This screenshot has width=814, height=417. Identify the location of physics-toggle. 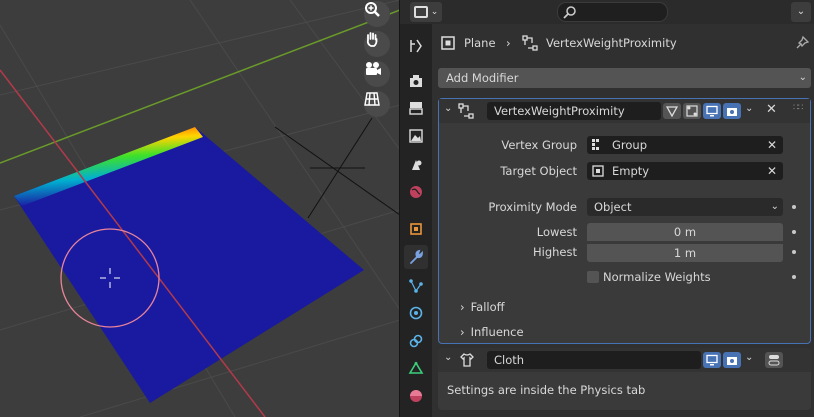
(774, 360).